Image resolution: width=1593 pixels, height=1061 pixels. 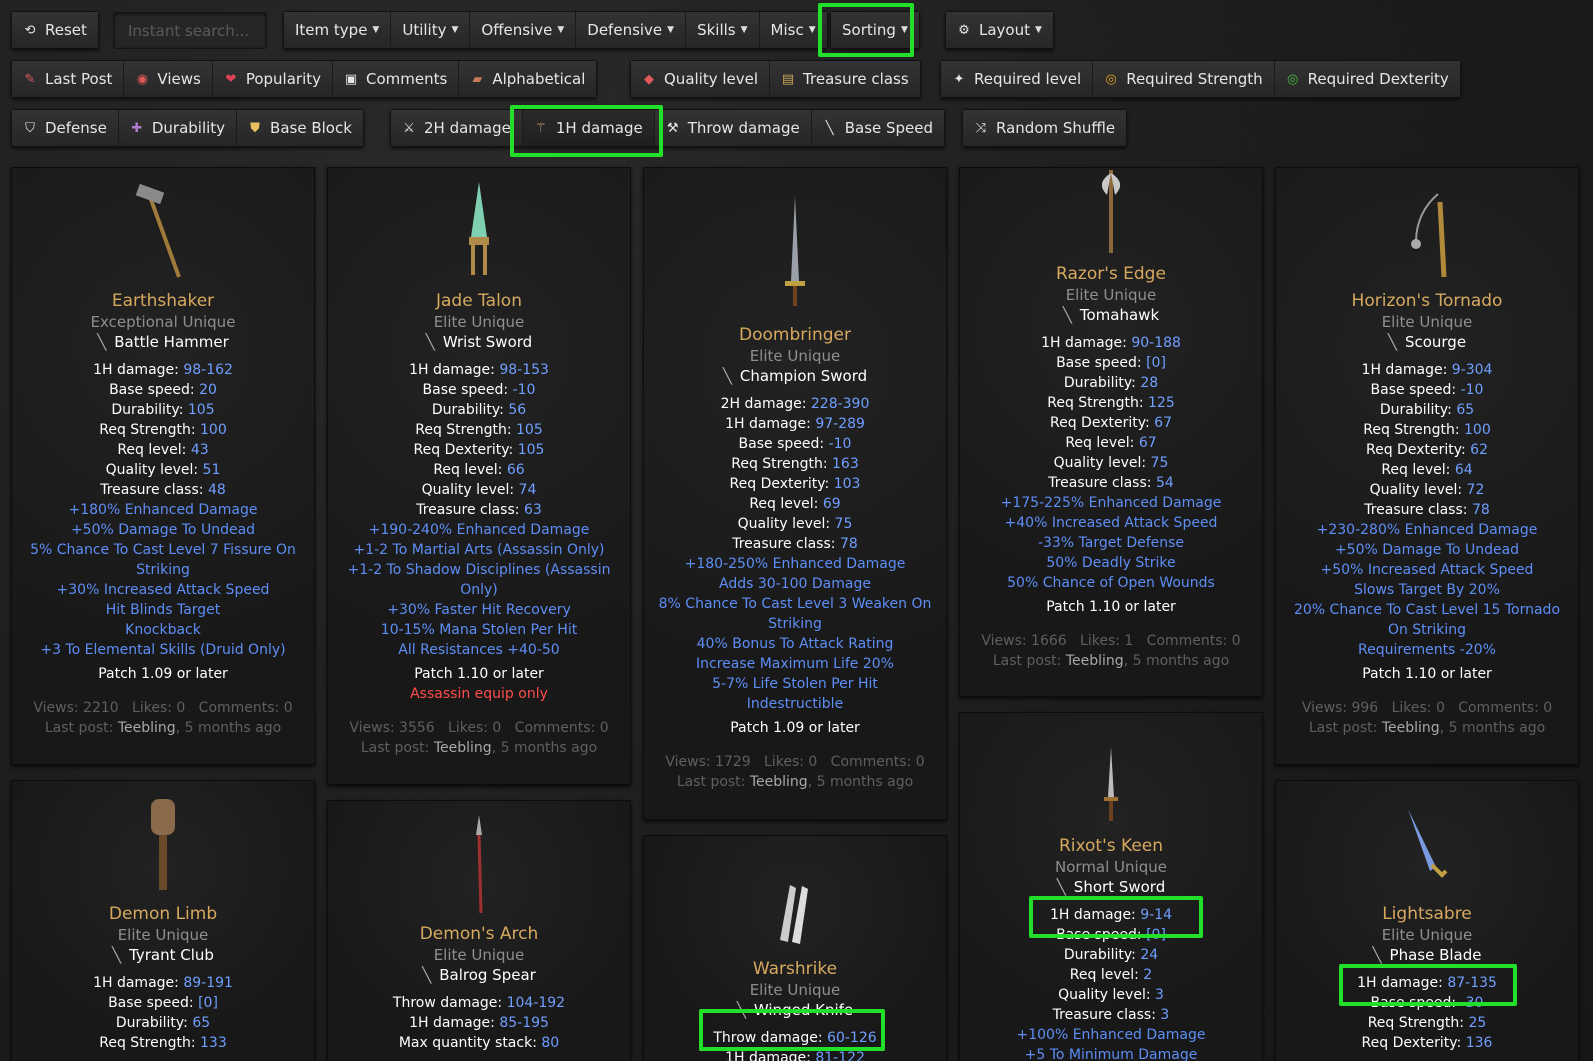 What do you see at coordinates (1427, 914) in the screenshot?
I see `item-name: Lightsabre` at bounding box center [1427, 914].